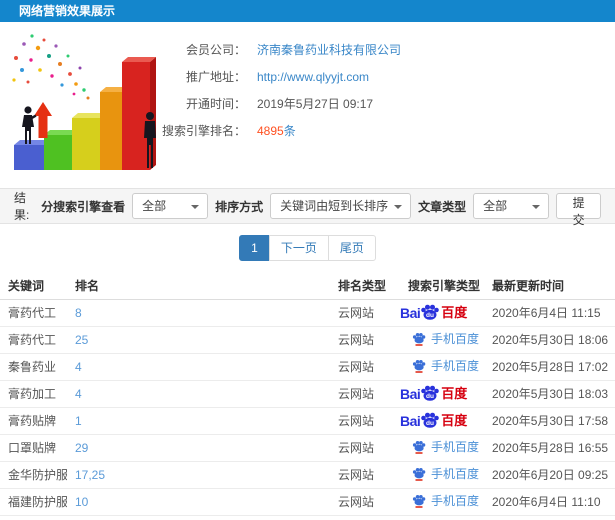  What do you see at coordinates (315, 104) in the screenshot?
I see `open-time-value: 2019年5月27日 09:17` at bounding box center [315, 104].